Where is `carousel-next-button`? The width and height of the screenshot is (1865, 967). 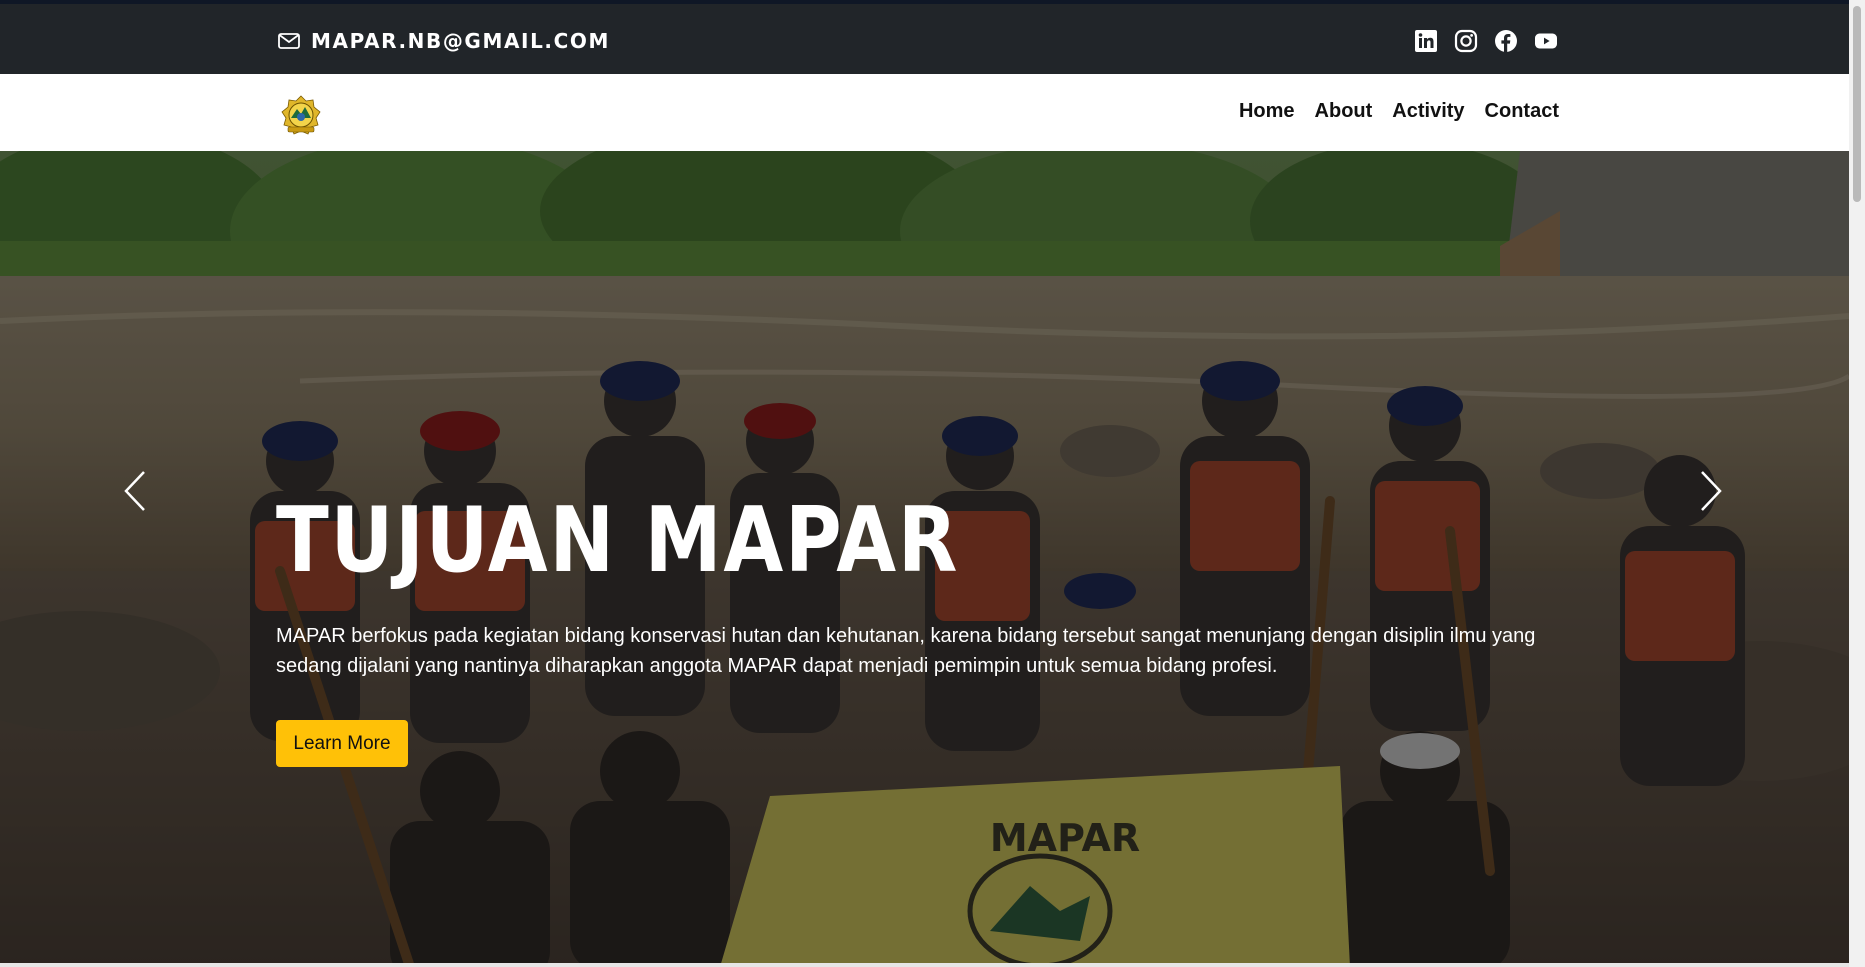
carousel-next-button is located at coordinates (1710, 491).